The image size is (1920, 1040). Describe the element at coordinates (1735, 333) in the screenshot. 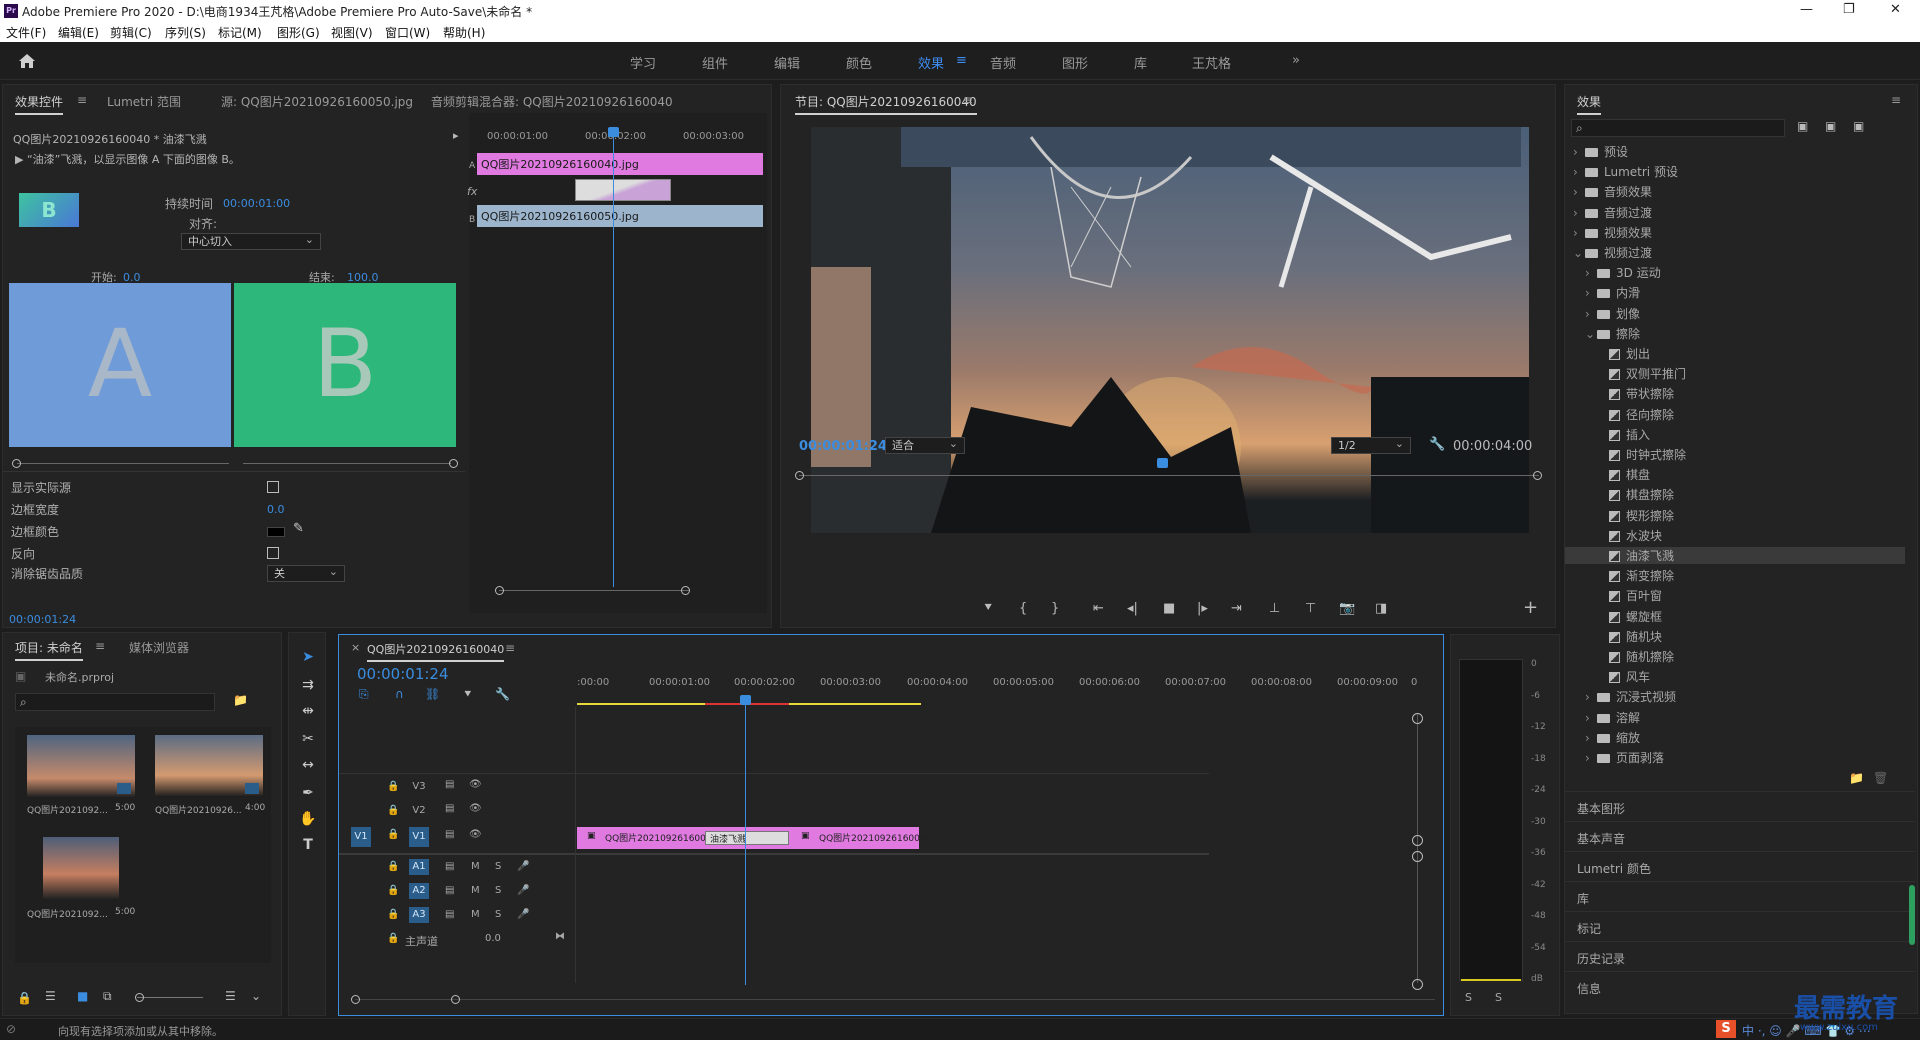

I see `effects-folder: ⌄ 擦除` at that location.